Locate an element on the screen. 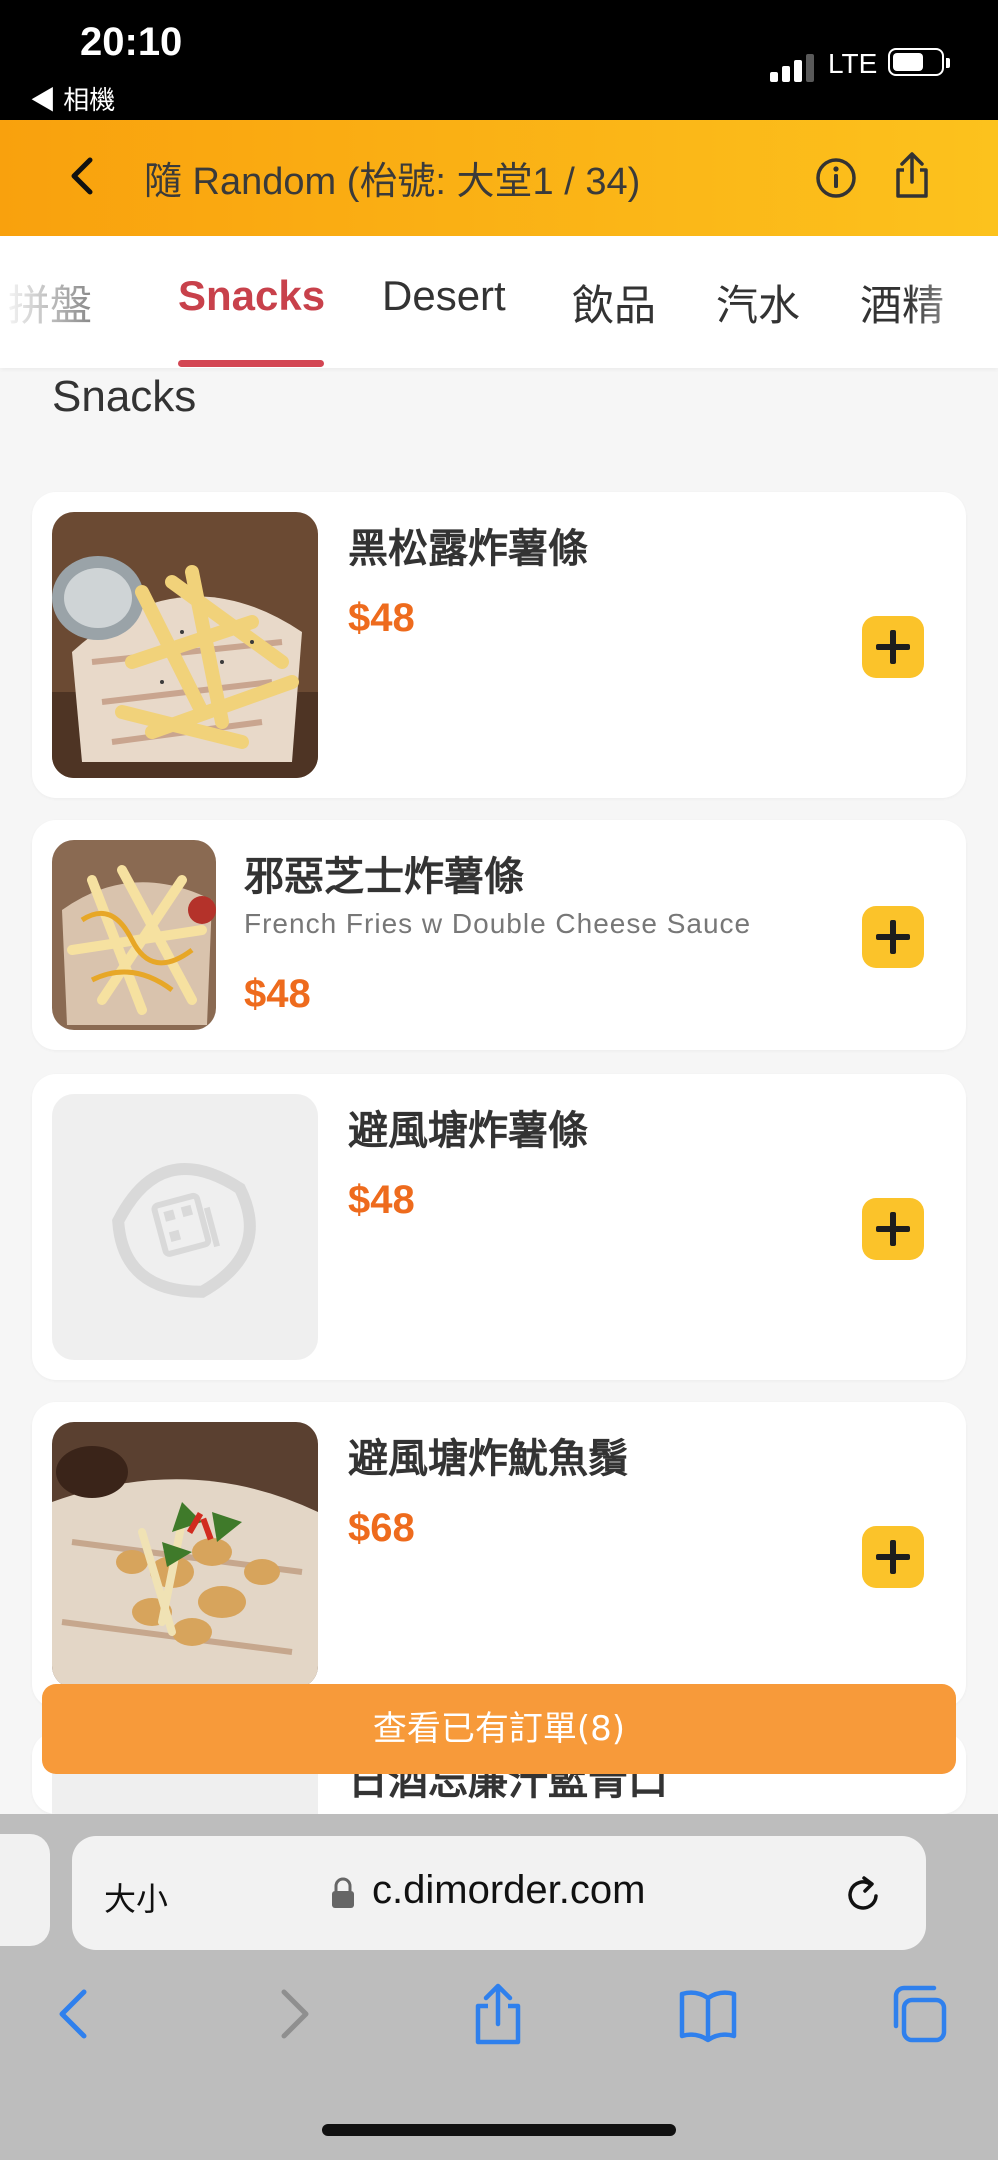  address-bar: 大小 c.dimorder.com is located at coordinates (499, 1893).